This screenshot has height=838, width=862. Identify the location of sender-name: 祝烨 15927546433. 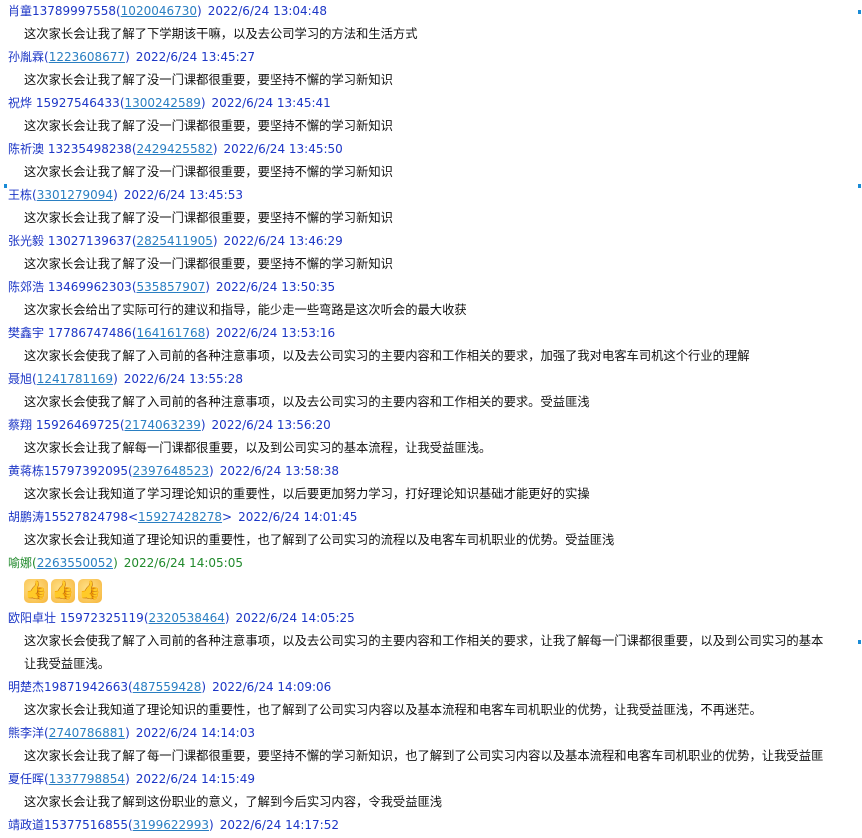
(64, 103).